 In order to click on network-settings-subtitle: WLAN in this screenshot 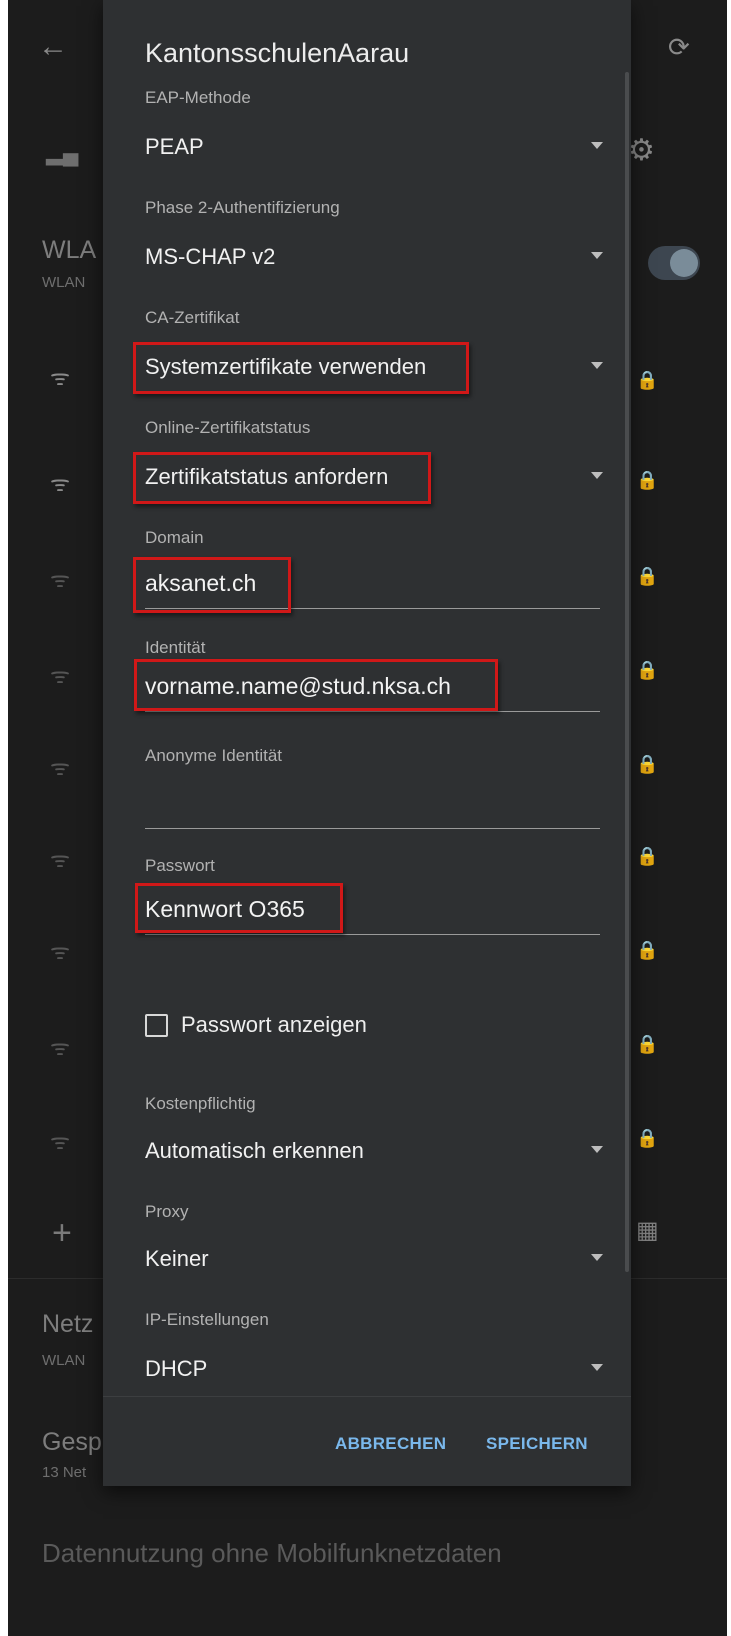, I will do `click(64, 1360)`.